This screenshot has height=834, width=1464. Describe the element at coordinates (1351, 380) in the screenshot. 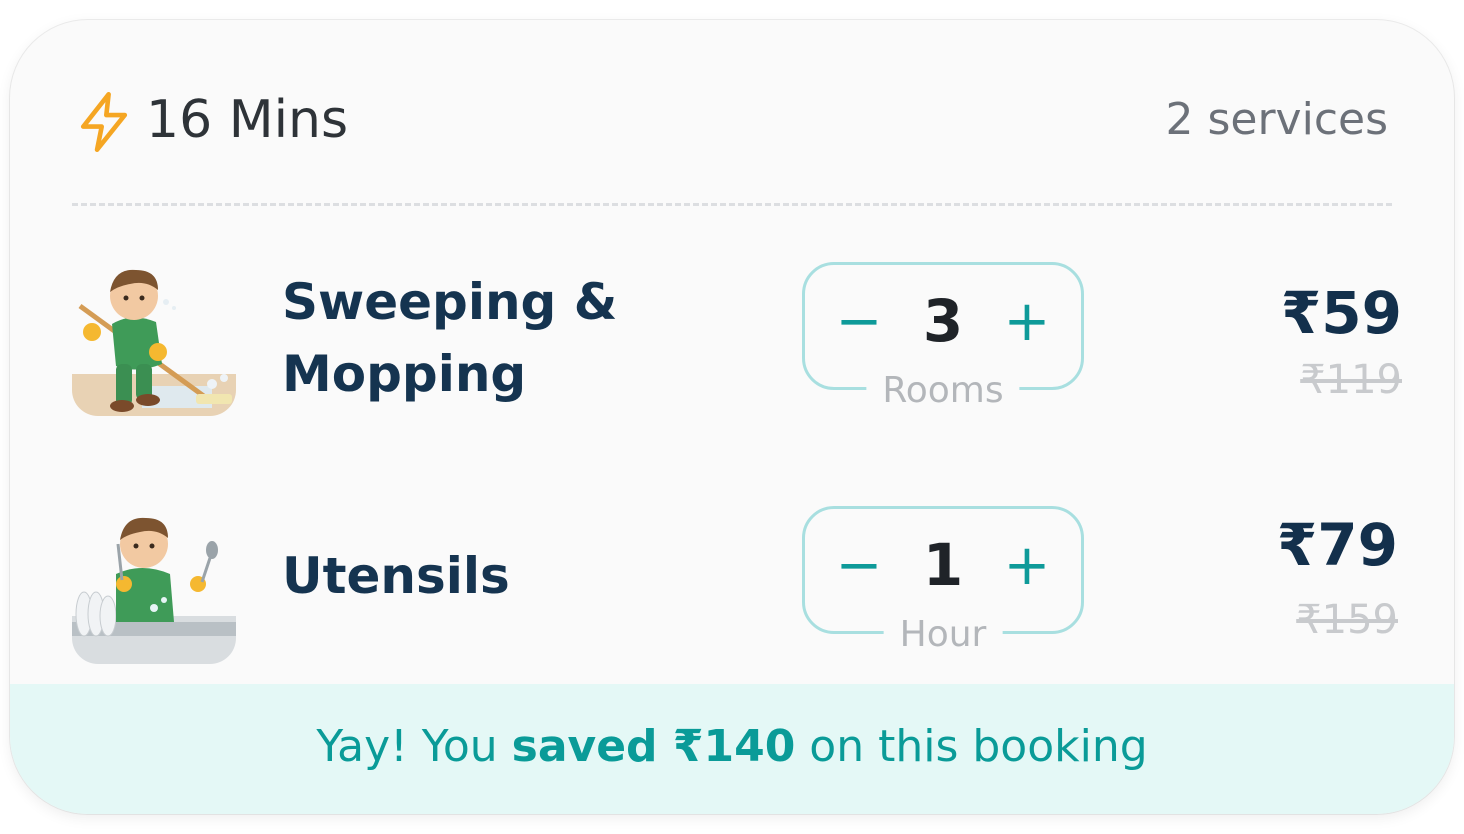

I see `original-price: ₹119` at that location.